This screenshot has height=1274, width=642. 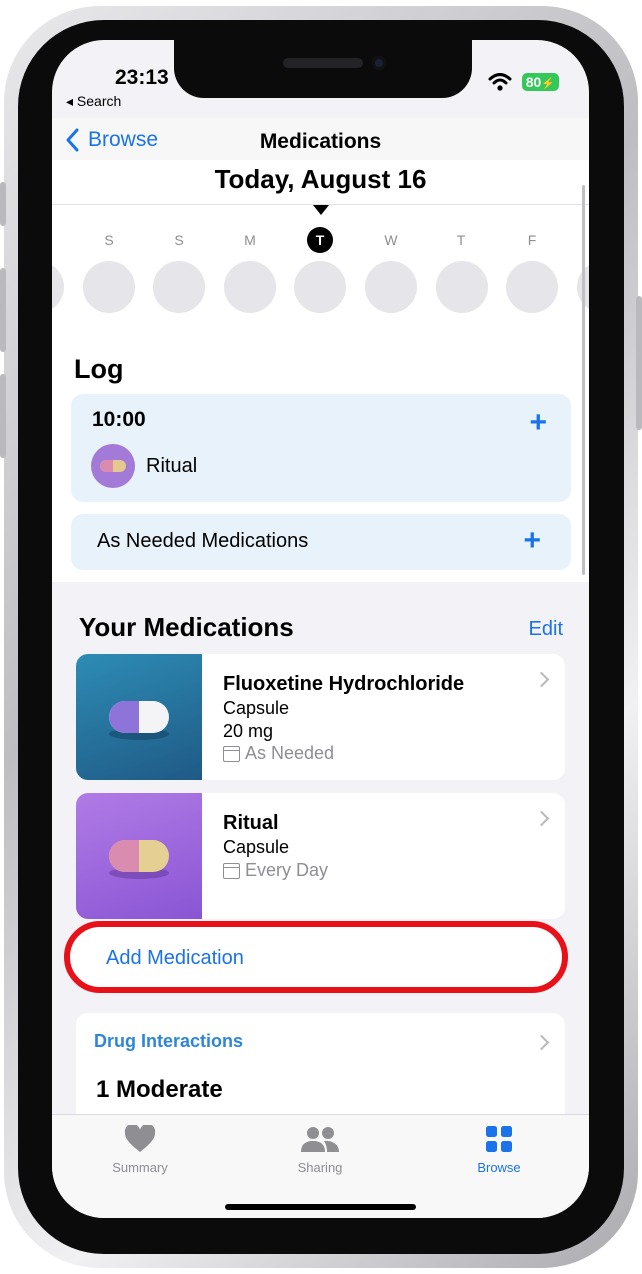 What do you see at coordinates (461, 240) in the screenshot?
I see `day-letter: T` at bounding box center [461, 240].